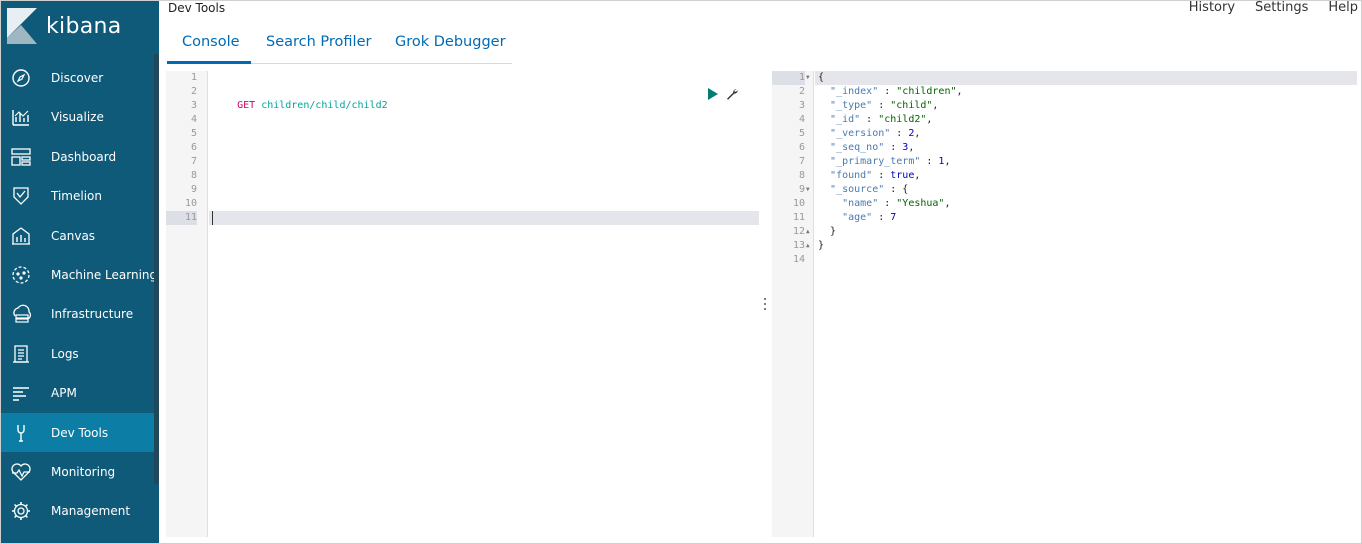 The width and height of the screenshot is (1362, 544). Describe the element at coordinates (65, 353) in the screenshot. I see `sidebar-item-label: Logs` at that location.